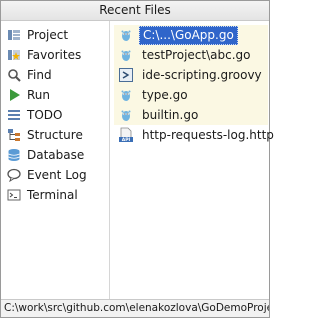  Describe the element at coordinates (54, 55) in the screenshot. I see `sidebar-item-label: Favorites` at that location.